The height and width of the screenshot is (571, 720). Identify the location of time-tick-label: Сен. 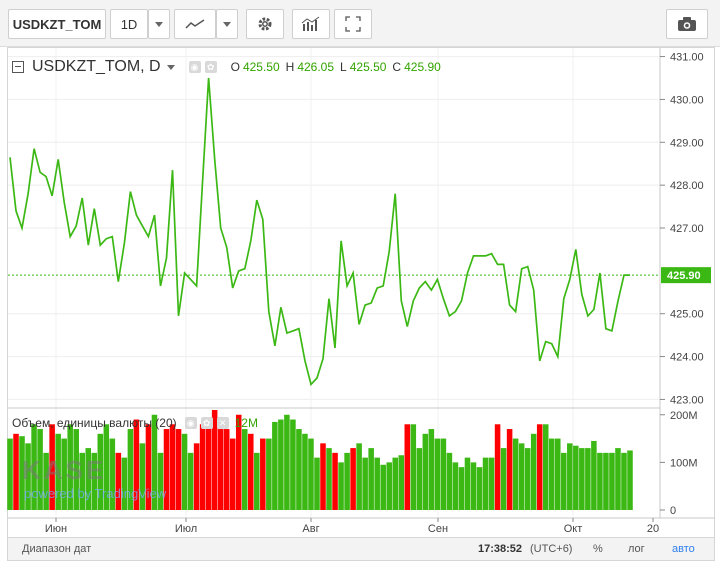
(438, 529).